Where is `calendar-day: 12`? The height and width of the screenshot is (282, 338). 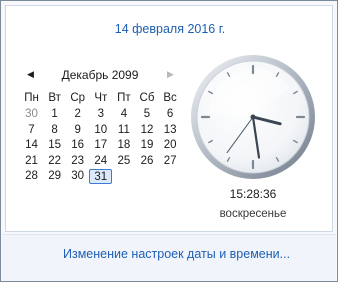
calendar-day: 12 is located at coordinates (147, 130).